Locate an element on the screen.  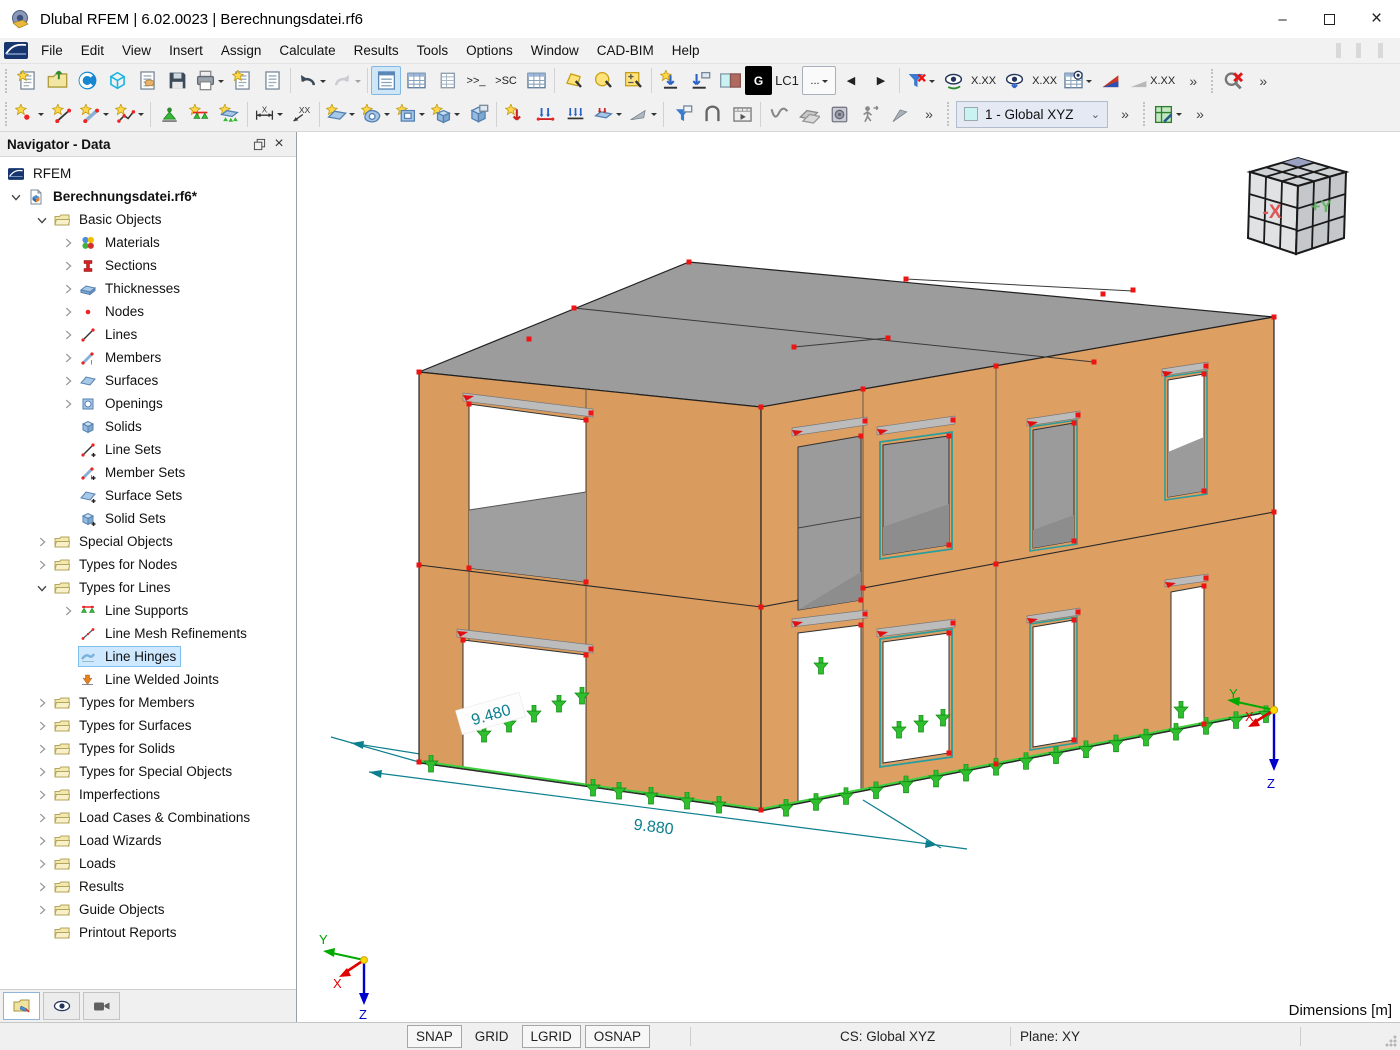
menu-calculate: Calculate is located at coordinates (307, 50).